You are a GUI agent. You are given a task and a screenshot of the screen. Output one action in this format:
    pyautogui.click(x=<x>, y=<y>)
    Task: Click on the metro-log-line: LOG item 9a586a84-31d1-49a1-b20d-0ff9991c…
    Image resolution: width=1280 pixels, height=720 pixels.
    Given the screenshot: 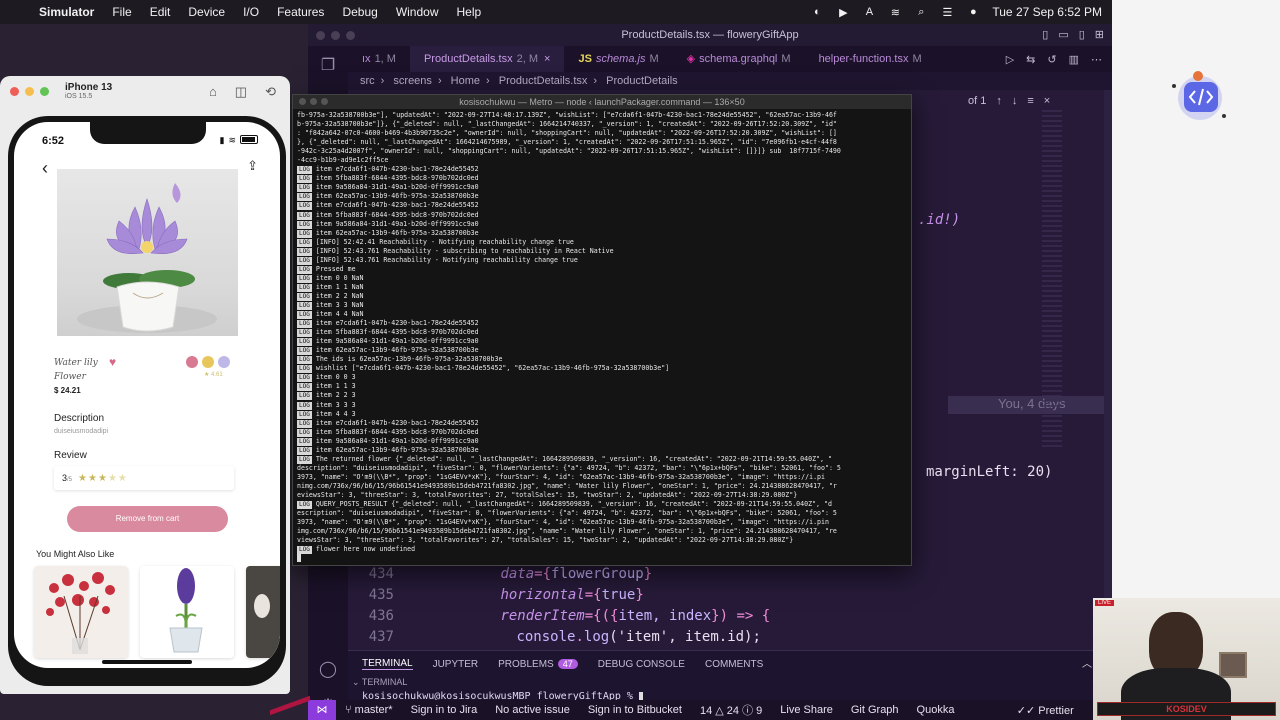 What is the action you would take?
    pyautogui.click(x=602, y=224)
    